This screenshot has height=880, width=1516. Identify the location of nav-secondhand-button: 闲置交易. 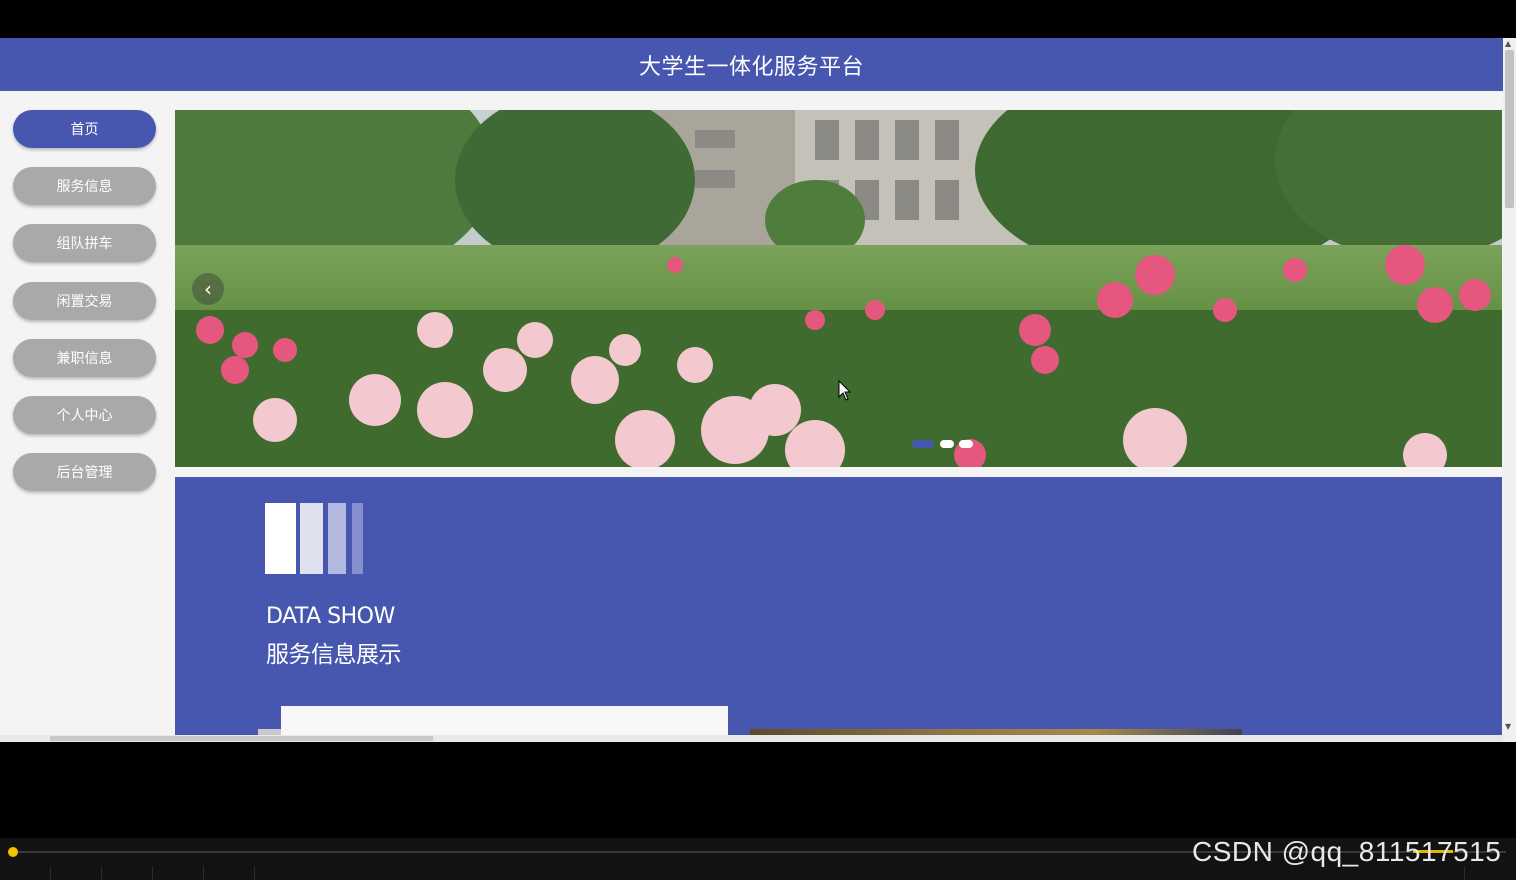
(84, 301).